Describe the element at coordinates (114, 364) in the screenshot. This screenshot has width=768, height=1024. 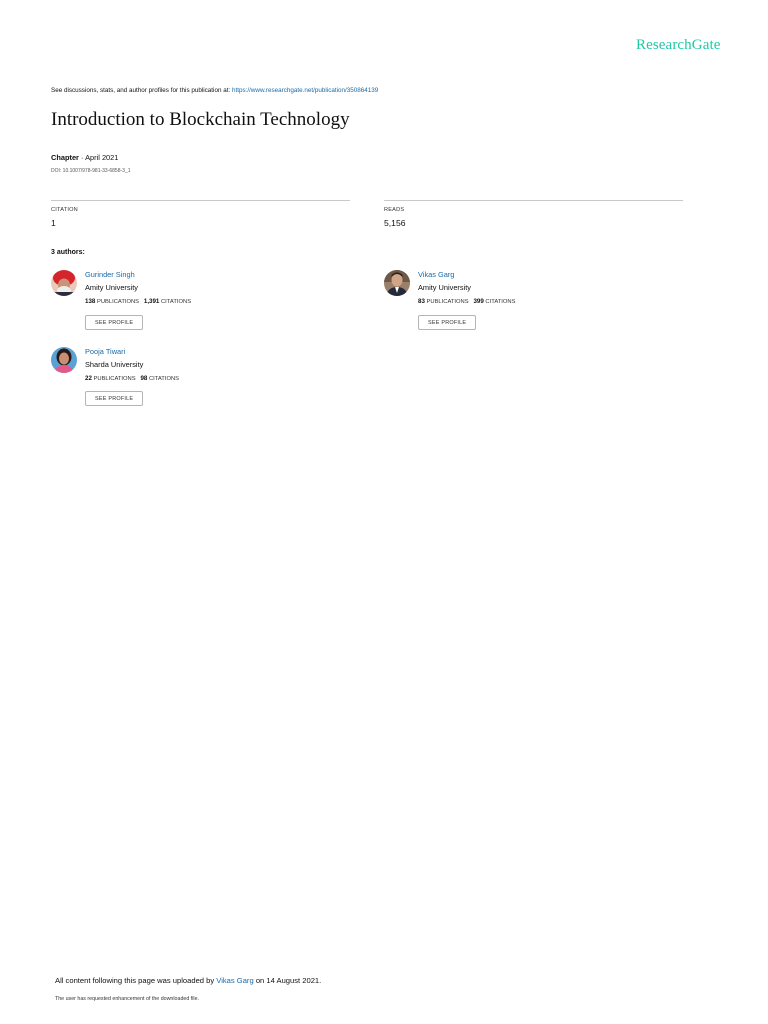
I see `author-institution: Sharda University` at that location.